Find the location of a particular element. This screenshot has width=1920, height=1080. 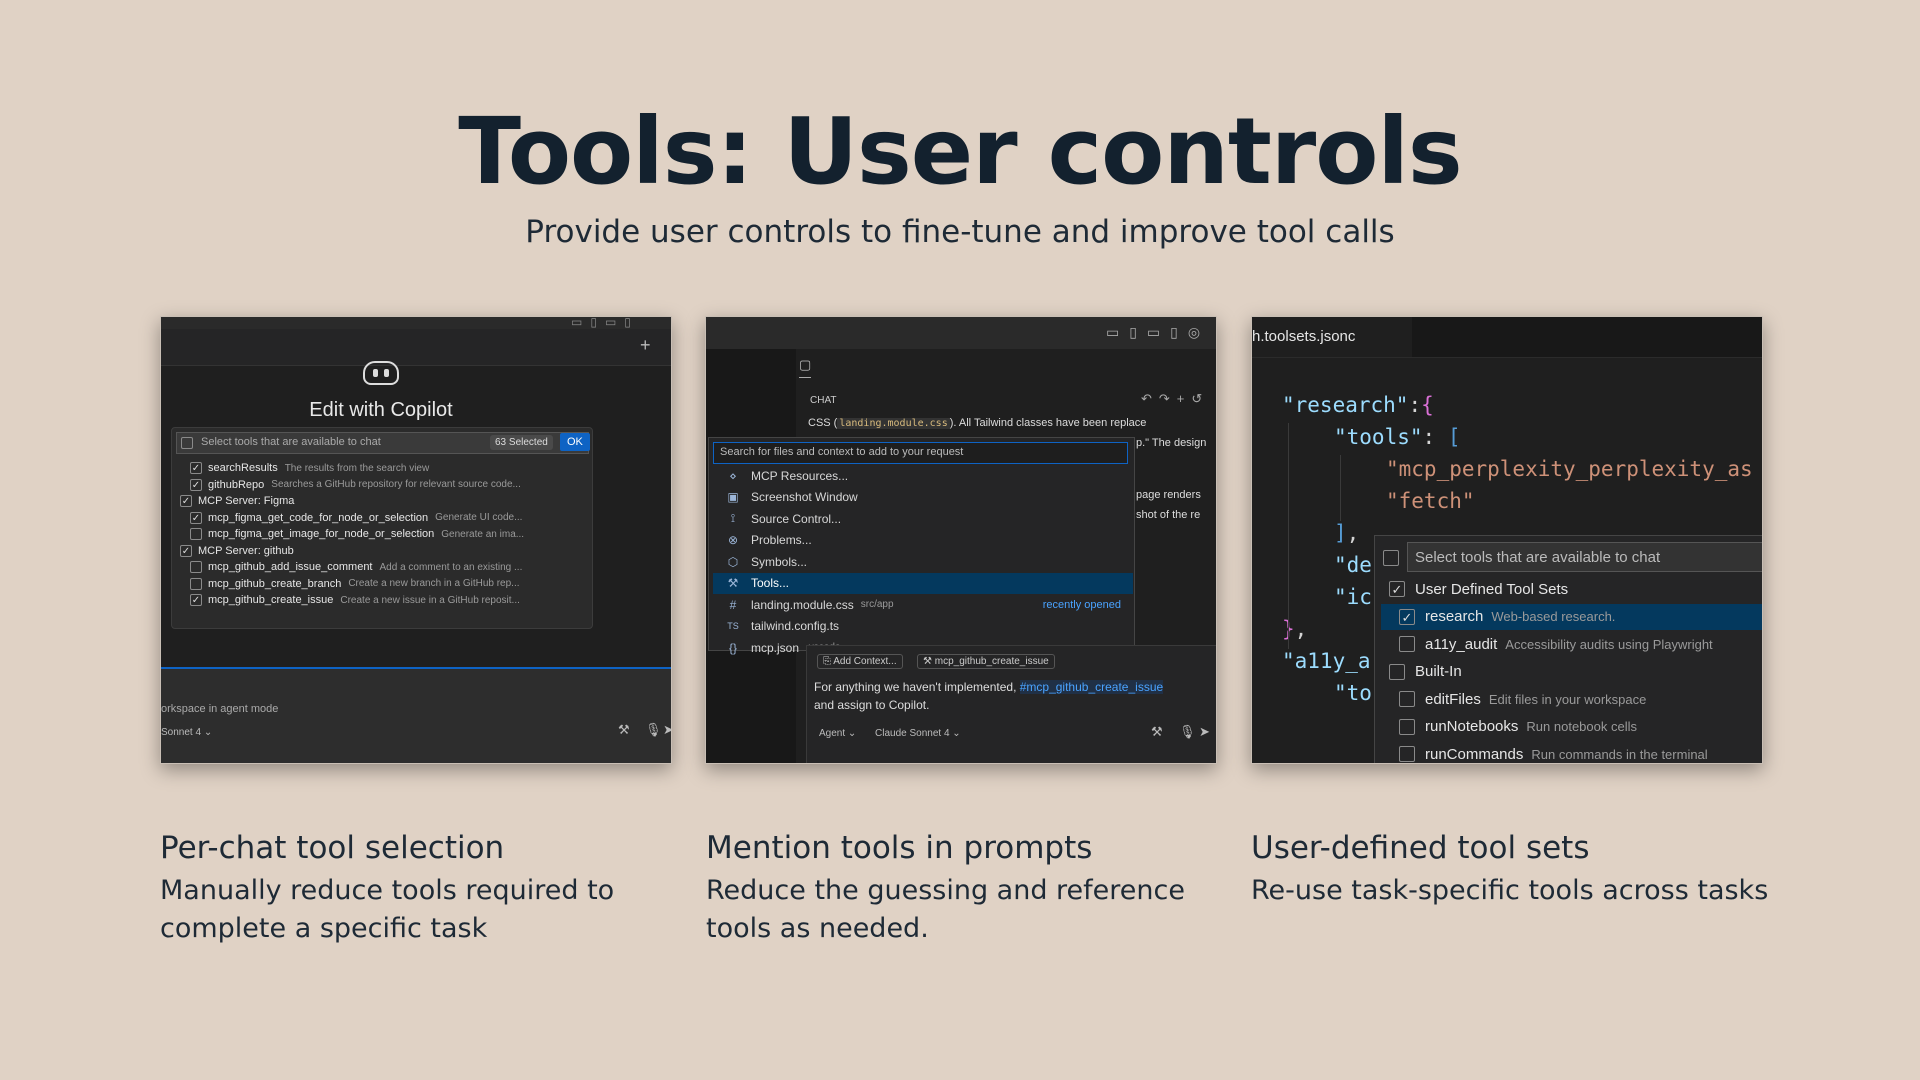

model-picker: Claude Sonnet 4 ⌄ is located at coordinates (918, 733).